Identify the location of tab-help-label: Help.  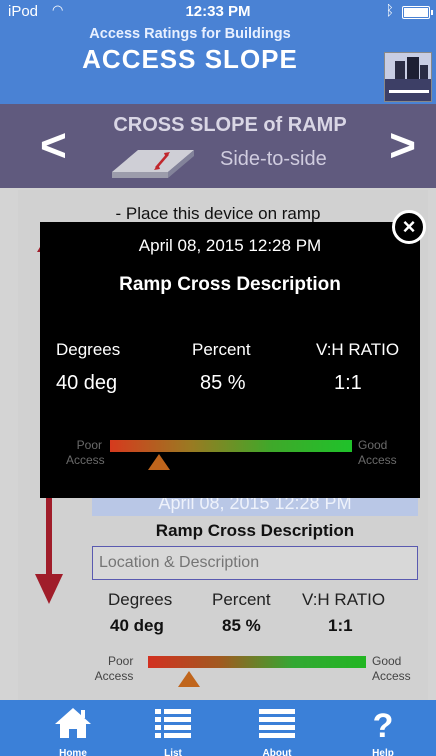
(383, 752).